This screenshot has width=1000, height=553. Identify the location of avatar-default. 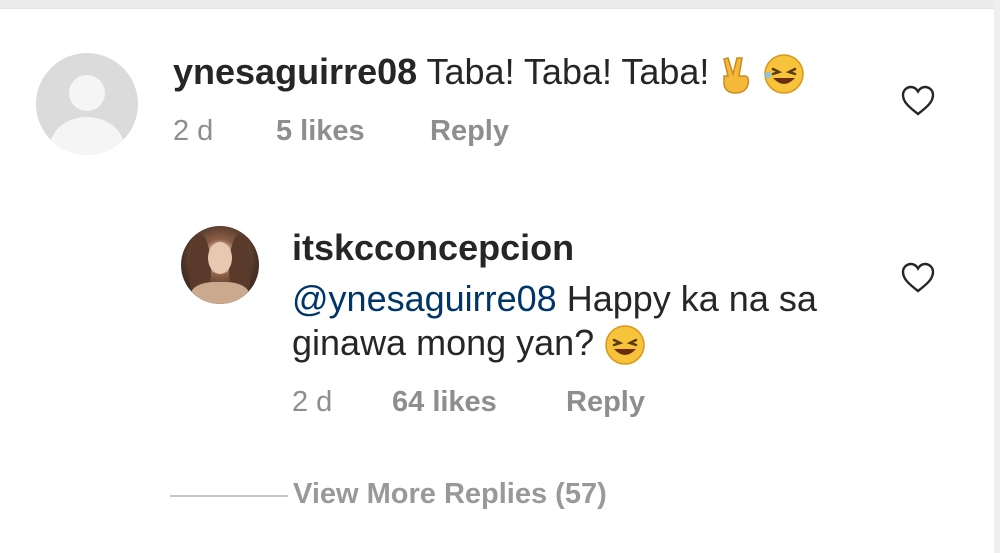
(87, 104).